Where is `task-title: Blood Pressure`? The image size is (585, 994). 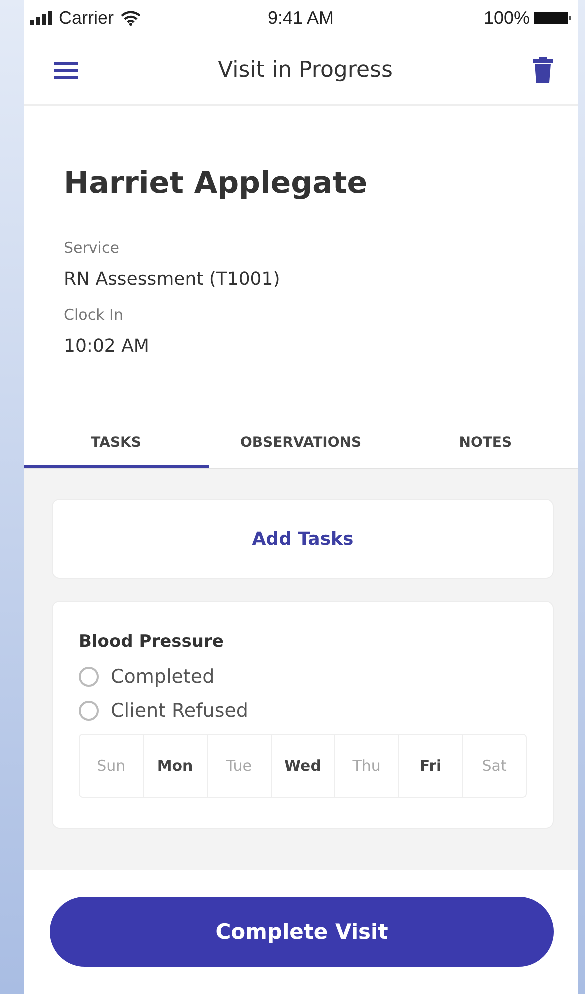
task-title: Blood Pressure is located at coordinates (152, 642).